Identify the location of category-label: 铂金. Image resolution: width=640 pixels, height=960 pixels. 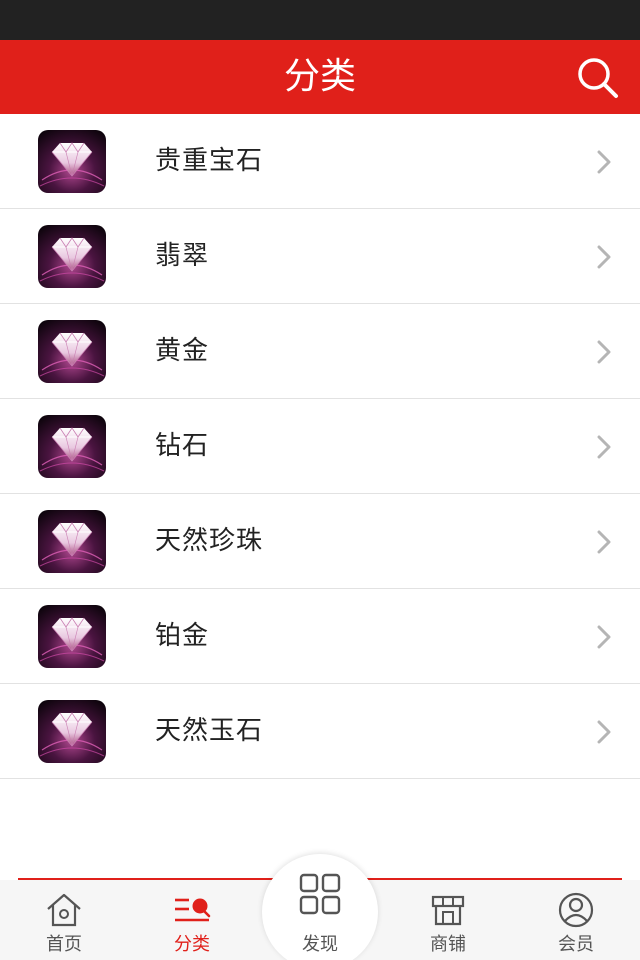
(182, 636).